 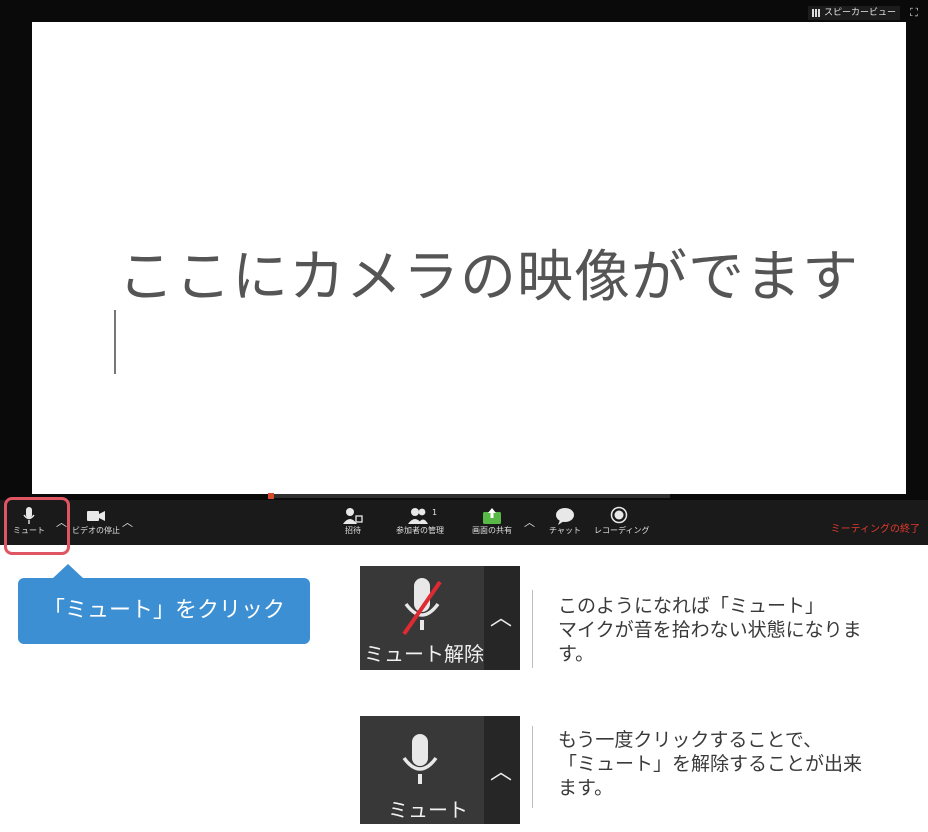 I want to click on mute-description: もう一度クリックすることで、 「ミュート」を解除することが出来 ます。, so click(x=743, y=764).